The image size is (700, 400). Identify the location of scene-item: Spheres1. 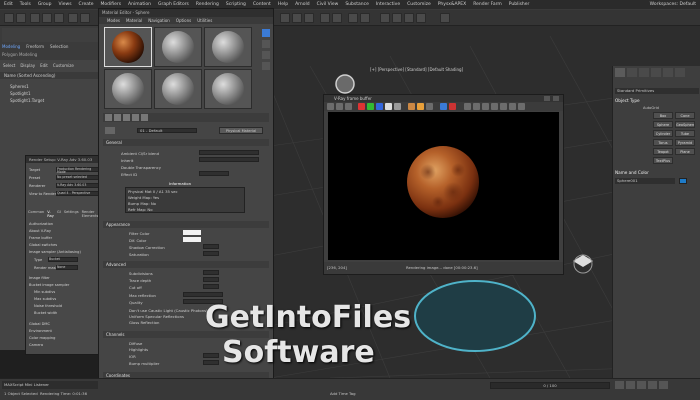
(19, 87).